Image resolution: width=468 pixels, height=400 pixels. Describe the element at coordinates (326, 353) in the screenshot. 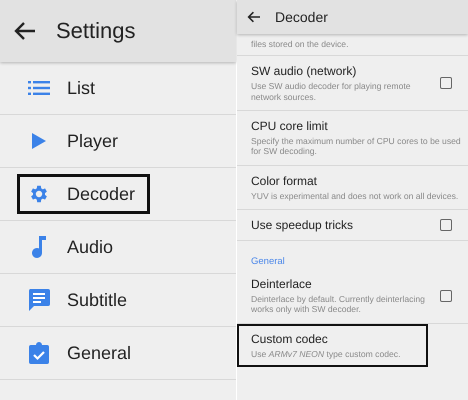

I see `preference-summary: Use ARMv7 NEON type custom codec.` at that location.